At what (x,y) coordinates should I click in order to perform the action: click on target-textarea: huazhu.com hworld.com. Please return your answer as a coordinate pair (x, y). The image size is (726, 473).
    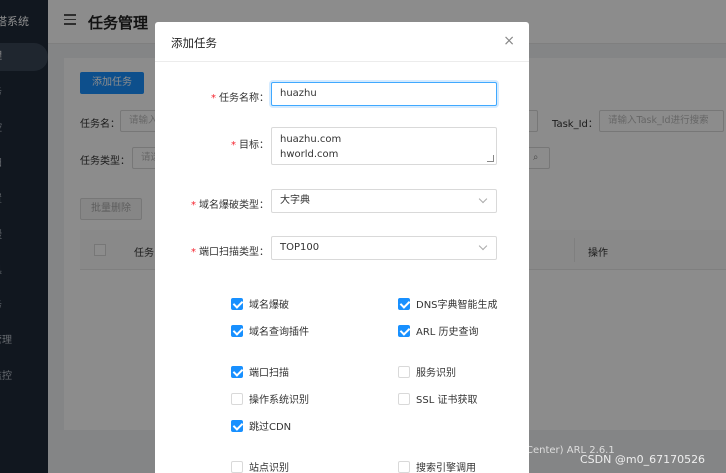
    Looking at the image, I should click on (384, 146).